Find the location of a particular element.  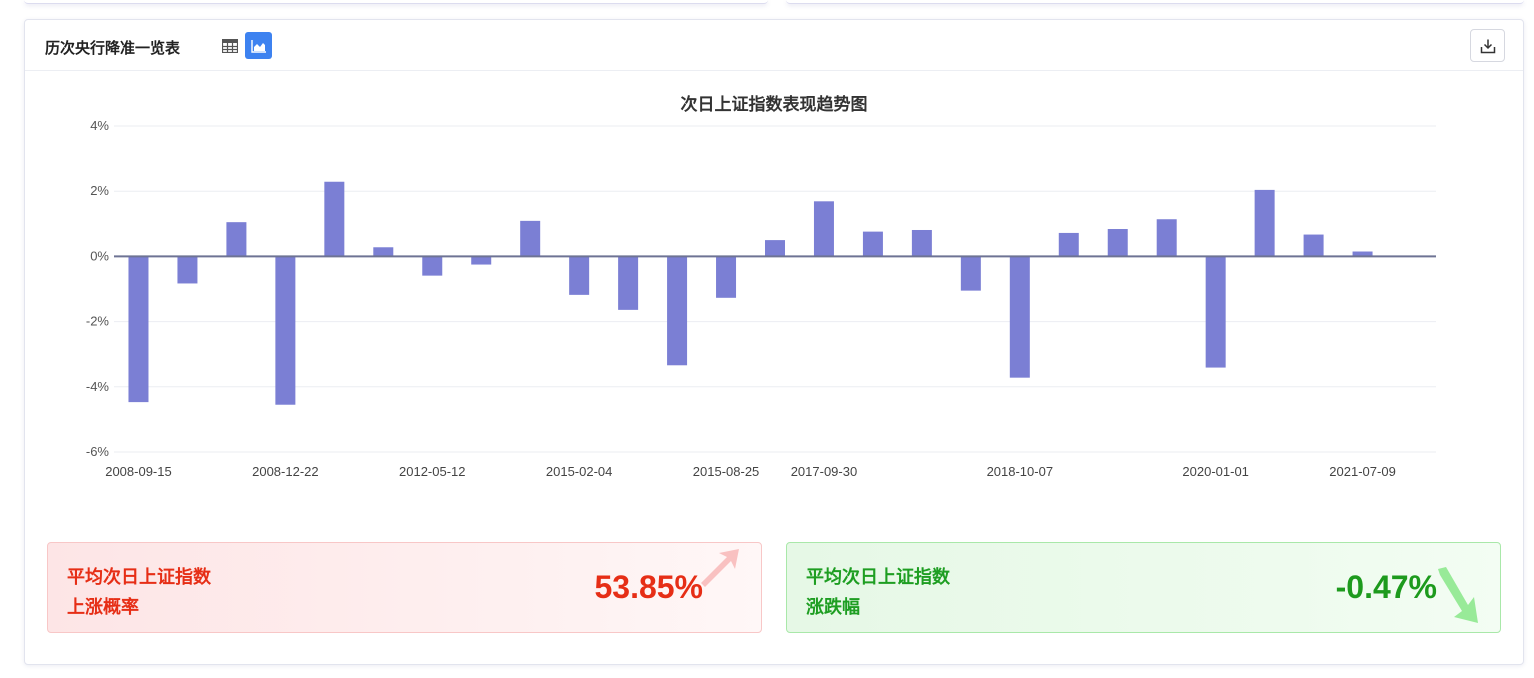

y-tick-label: -4% is located at coordinates (98, 386).